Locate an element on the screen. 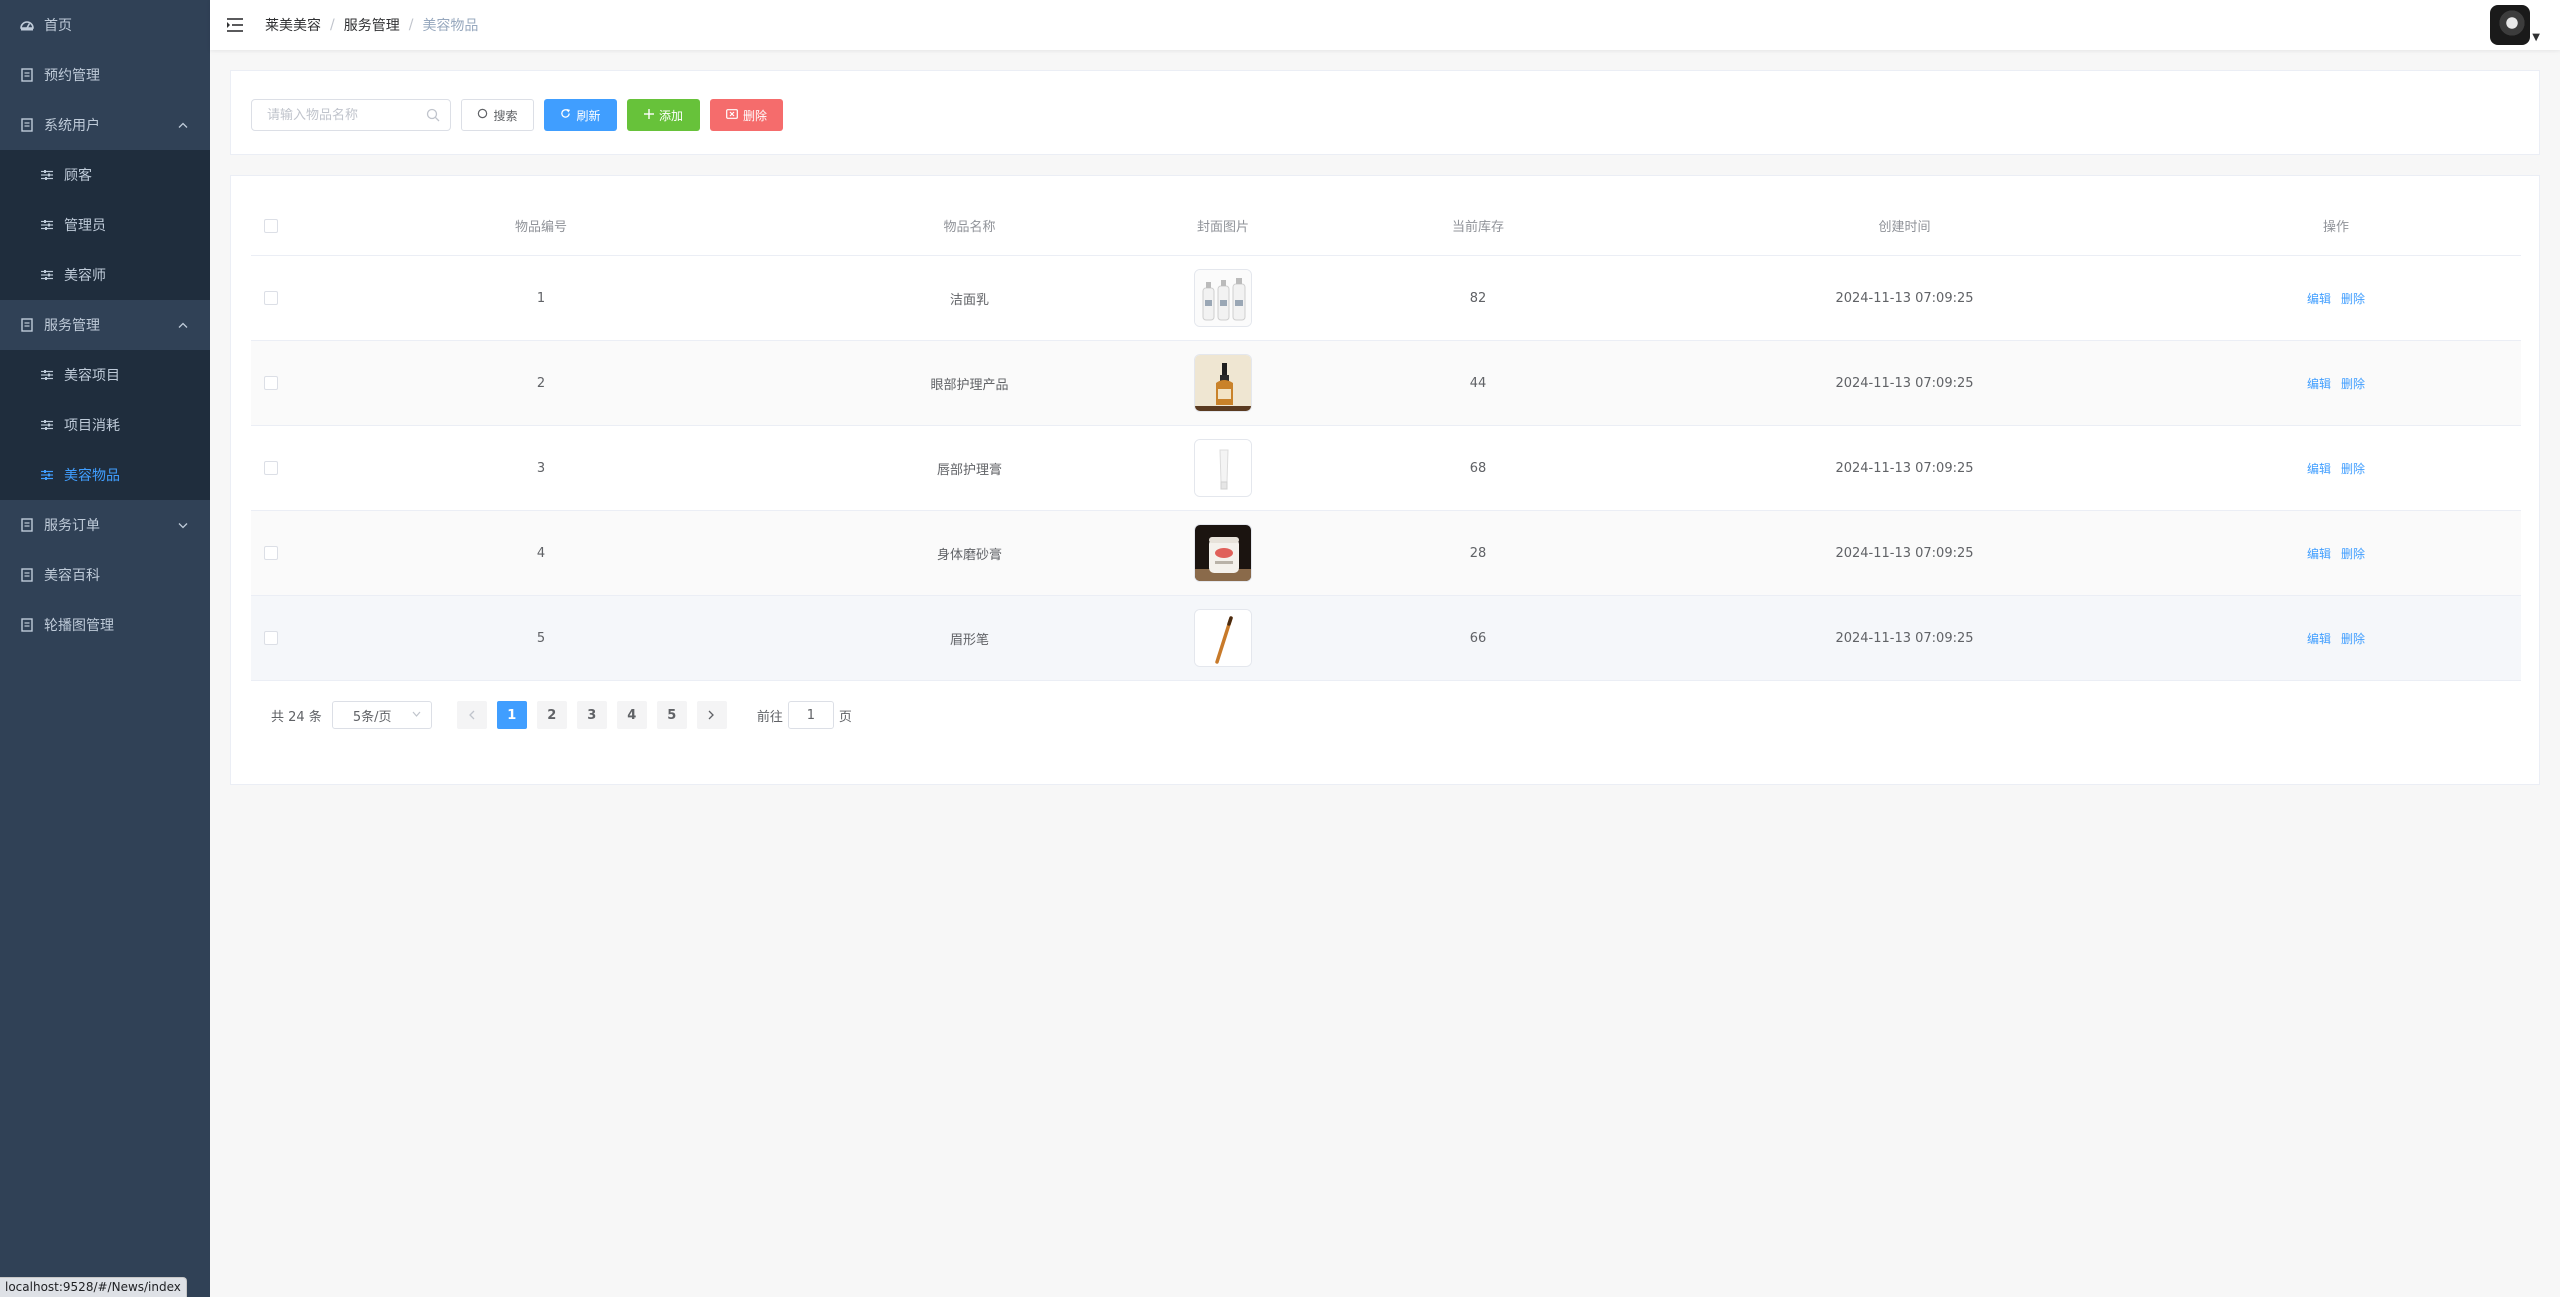 The image size is (2560, 1297). page-button-3: 3 is located at coordinates (591, 715).